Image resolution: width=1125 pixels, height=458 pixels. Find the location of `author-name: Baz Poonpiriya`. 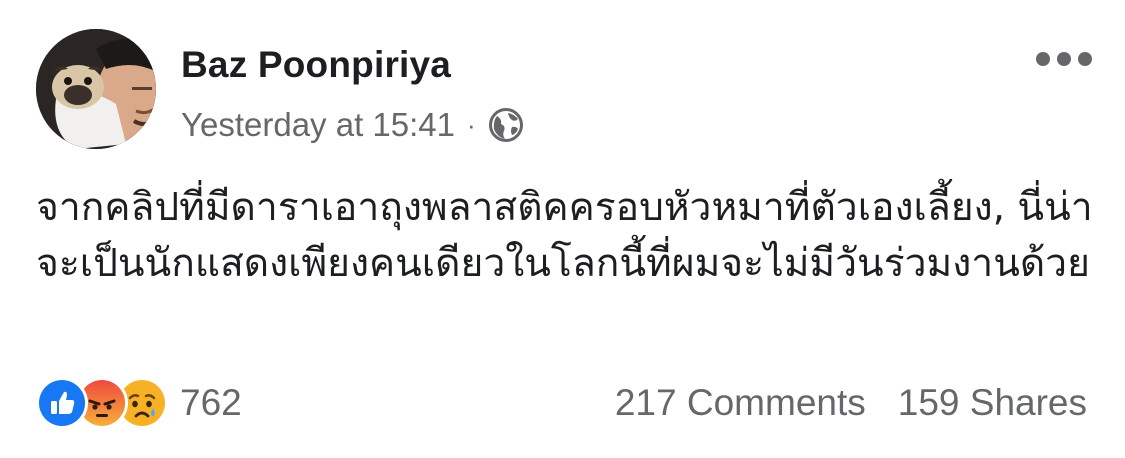

author-name: Baz Poonpiriya is located at coordinates (316, 65).